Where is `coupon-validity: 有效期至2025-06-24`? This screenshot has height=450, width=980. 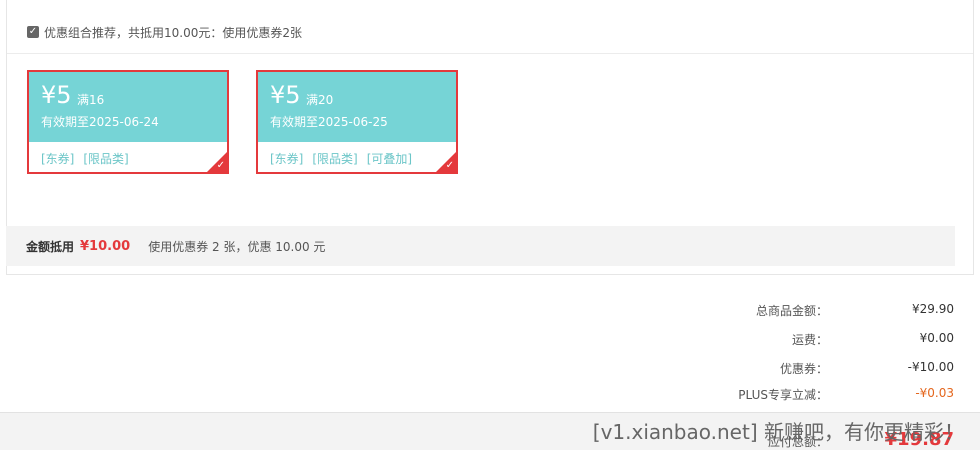 coupon-validity: 有效期至2025-06-24 is located at coordinates (100, 122).